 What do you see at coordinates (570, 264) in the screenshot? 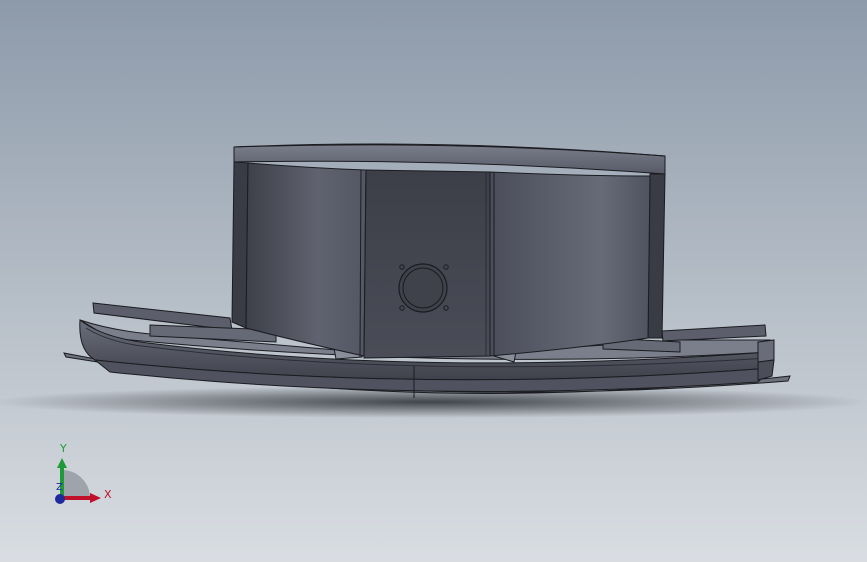
I see `right-wall` at bounding box center [570, 264].